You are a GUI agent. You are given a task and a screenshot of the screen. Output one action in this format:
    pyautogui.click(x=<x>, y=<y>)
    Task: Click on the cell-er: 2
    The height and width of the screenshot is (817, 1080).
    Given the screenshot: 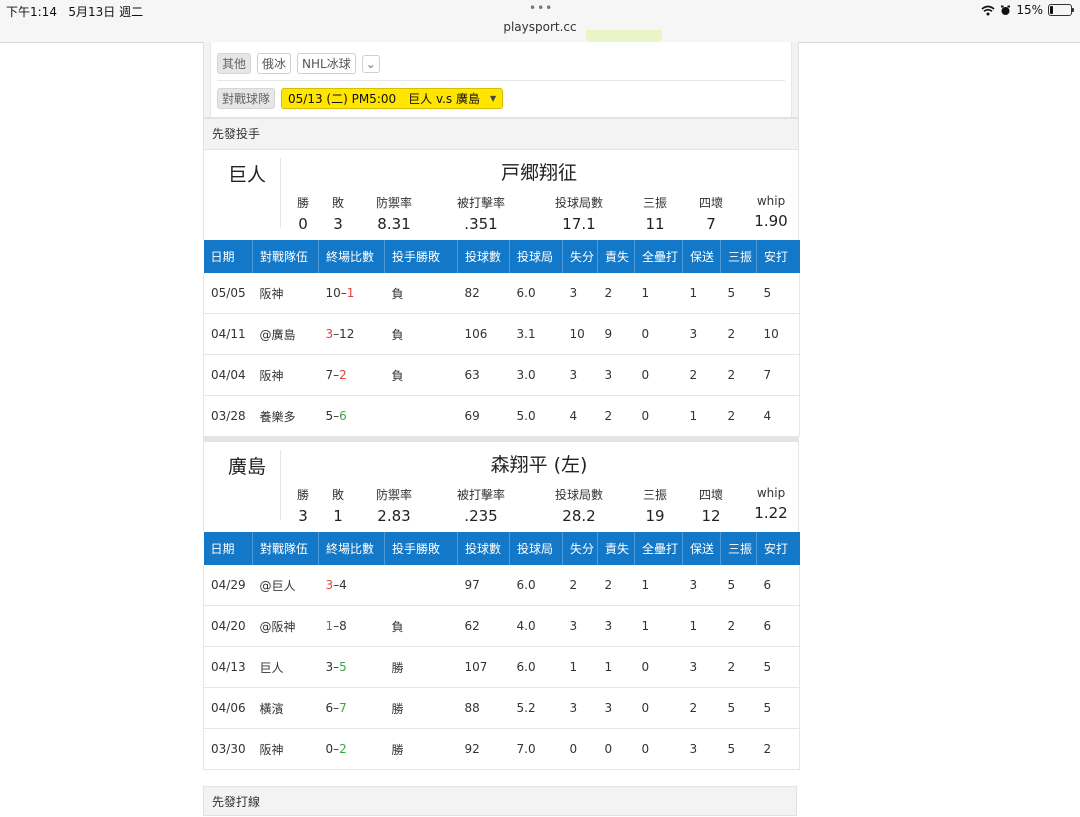 What is the action you would take?
    pyautogui.click(x=616, y=416)
    